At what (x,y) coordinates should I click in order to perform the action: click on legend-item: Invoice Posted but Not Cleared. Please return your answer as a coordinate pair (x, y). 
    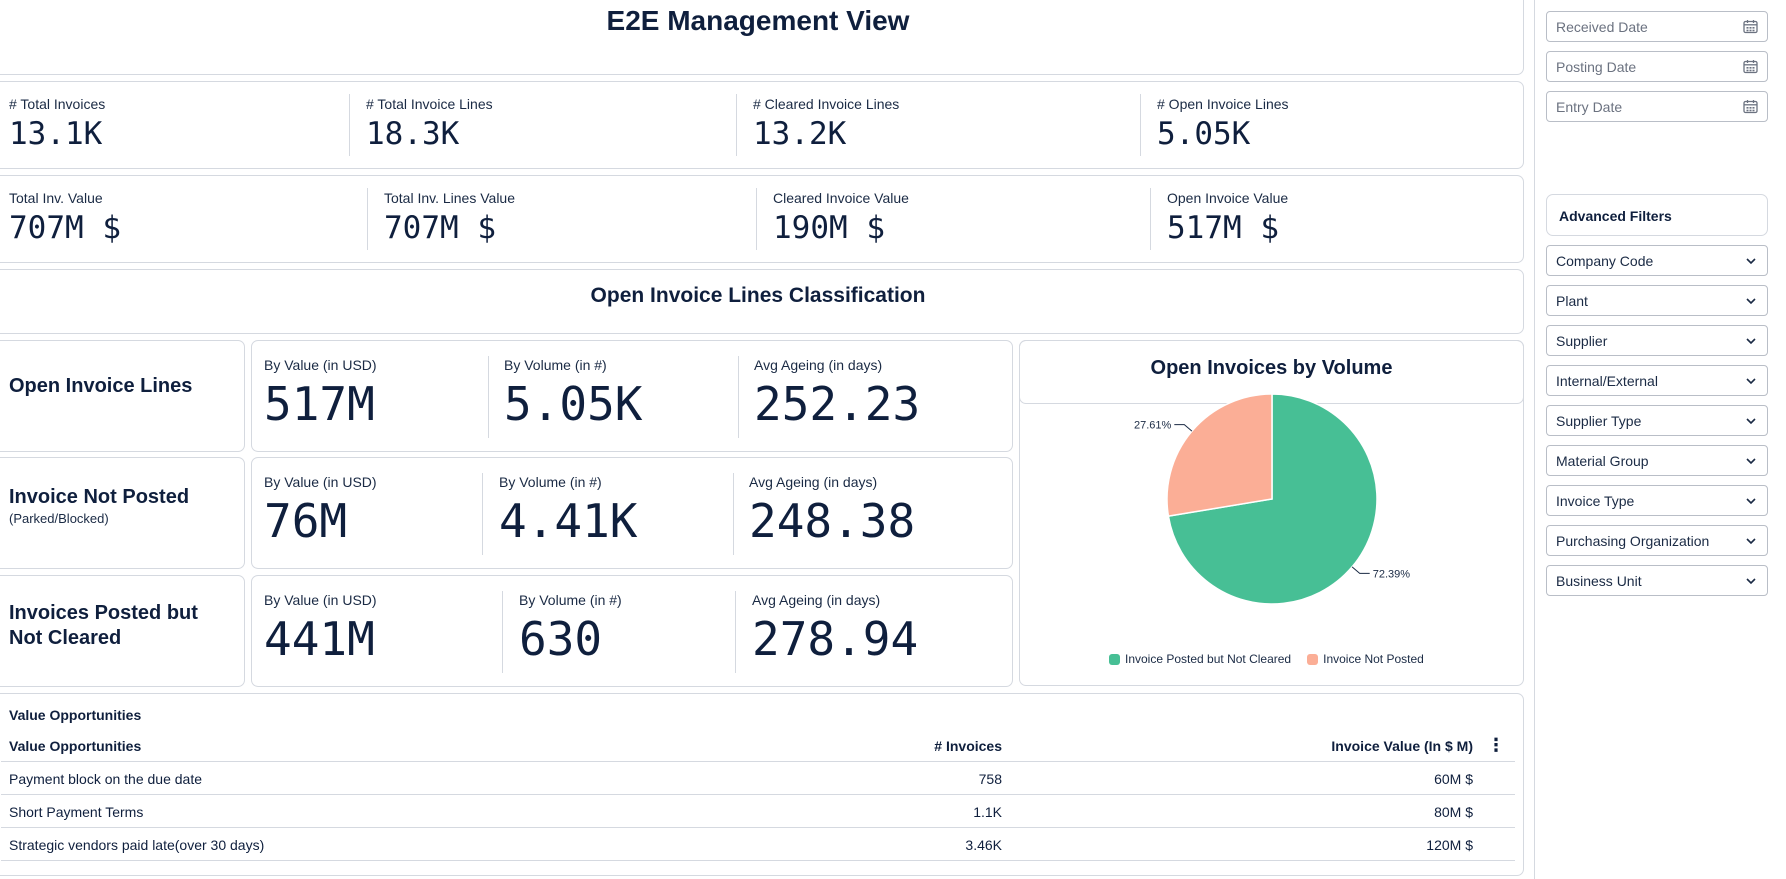
    Looking at the image, I should click on (1200, 659).